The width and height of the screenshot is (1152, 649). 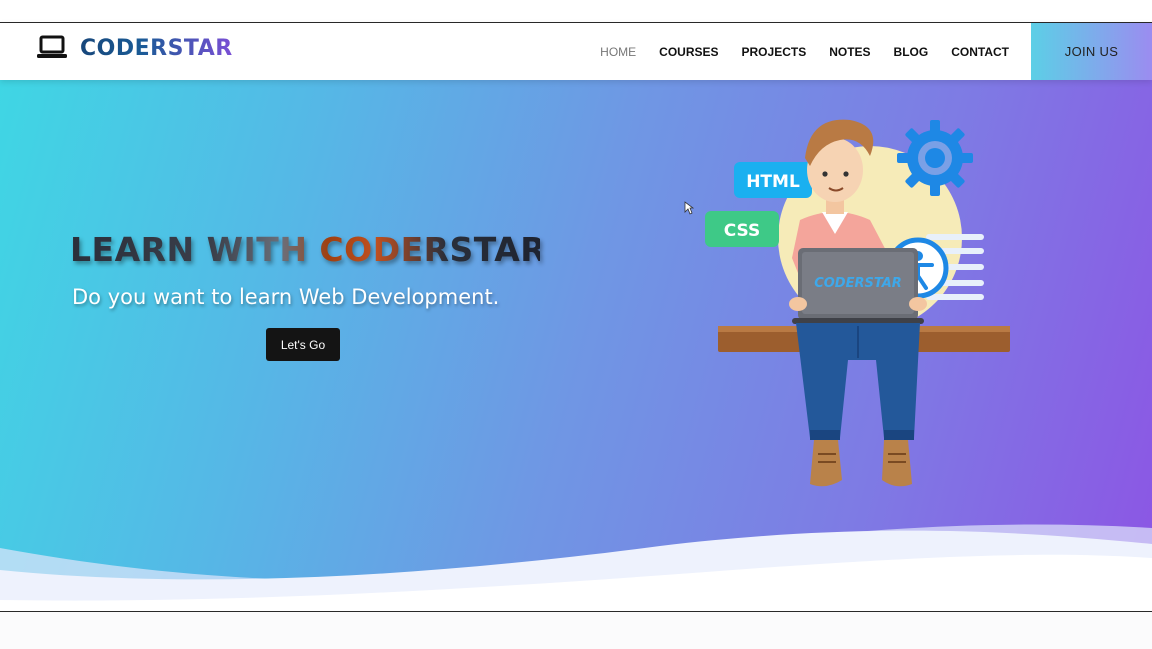 I want to click on css-tag-label: CSS, so click(x=742, y=231).